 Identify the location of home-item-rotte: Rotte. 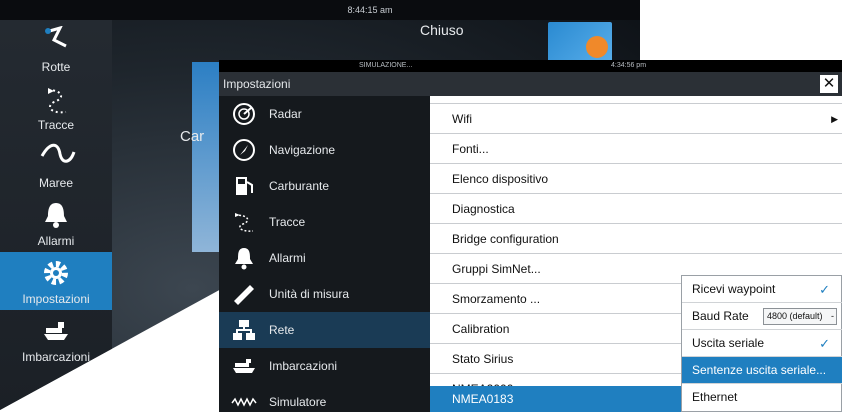
(56, 49).